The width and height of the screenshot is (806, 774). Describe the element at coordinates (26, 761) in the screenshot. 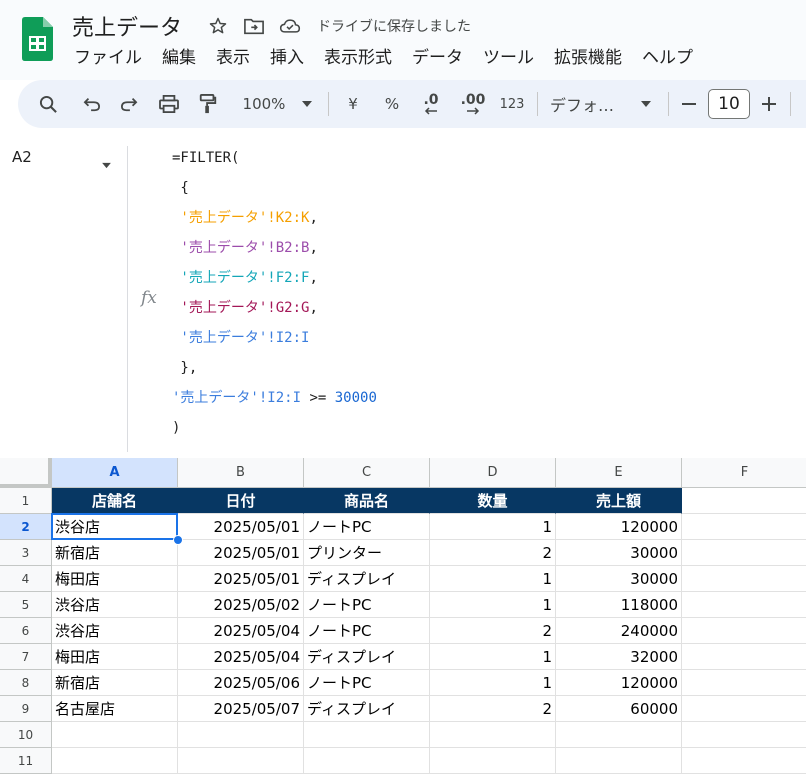

I see `row-header-11: 11` at that location.